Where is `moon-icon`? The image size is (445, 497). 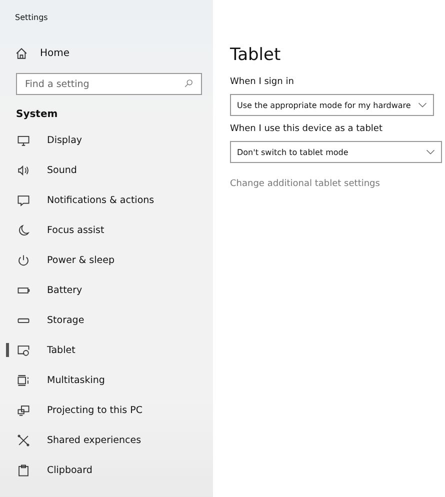 moon-icon is located at coordinates (23, 230).